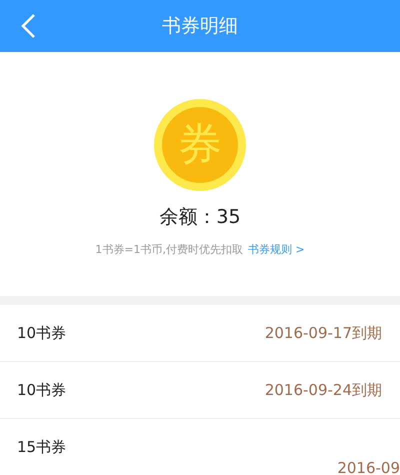  I want to click on balance-text: 余额：35, so click(200, 217).